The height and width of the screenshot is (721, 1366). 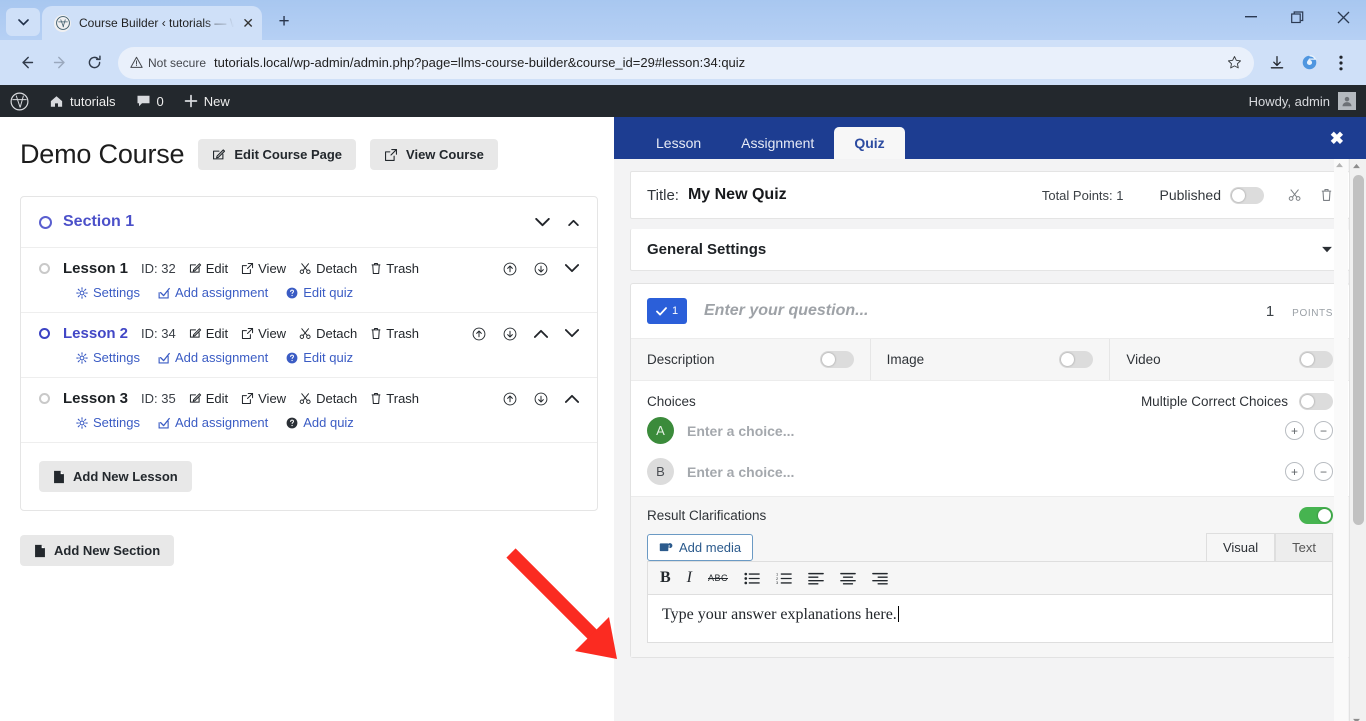 What do you see at coordinates (1323, 430) in the screenshot?
I see `remove-choice-icon: −` at bounding box center [1323, 430].